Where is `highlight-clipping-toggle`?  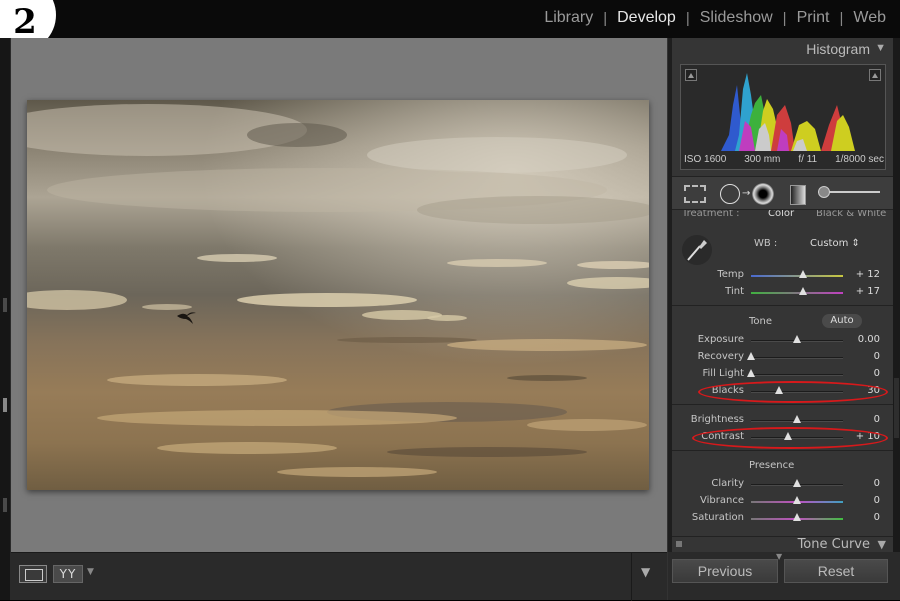 highlight-clipping-toggle is located at coordinates (875, 75).